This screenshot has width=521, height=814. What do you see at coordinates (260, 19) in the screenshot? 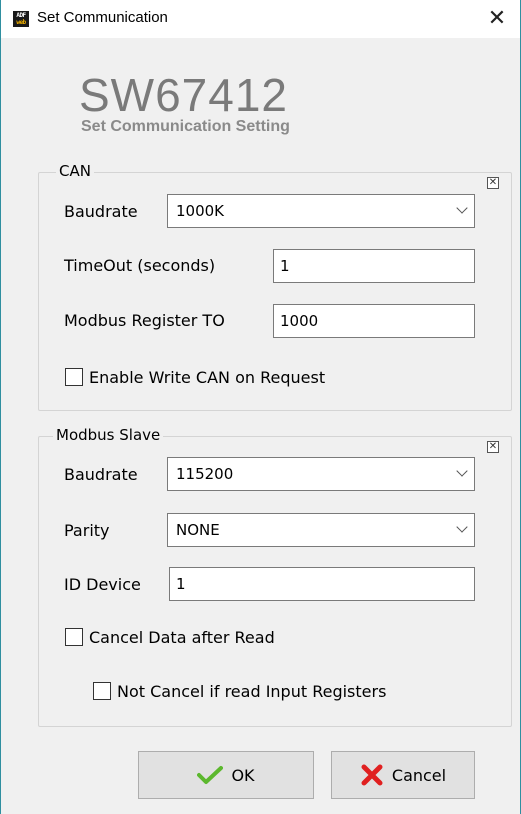
I see `title-bar: ADF web Set Communication ✕` at bounding box center [260, 19].